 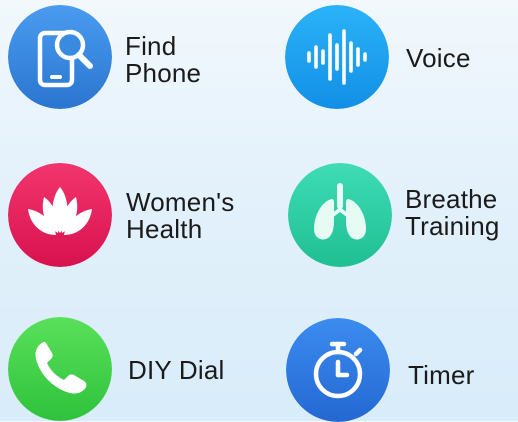 I want to click on lungs-icon, so click(x=340, y=215).